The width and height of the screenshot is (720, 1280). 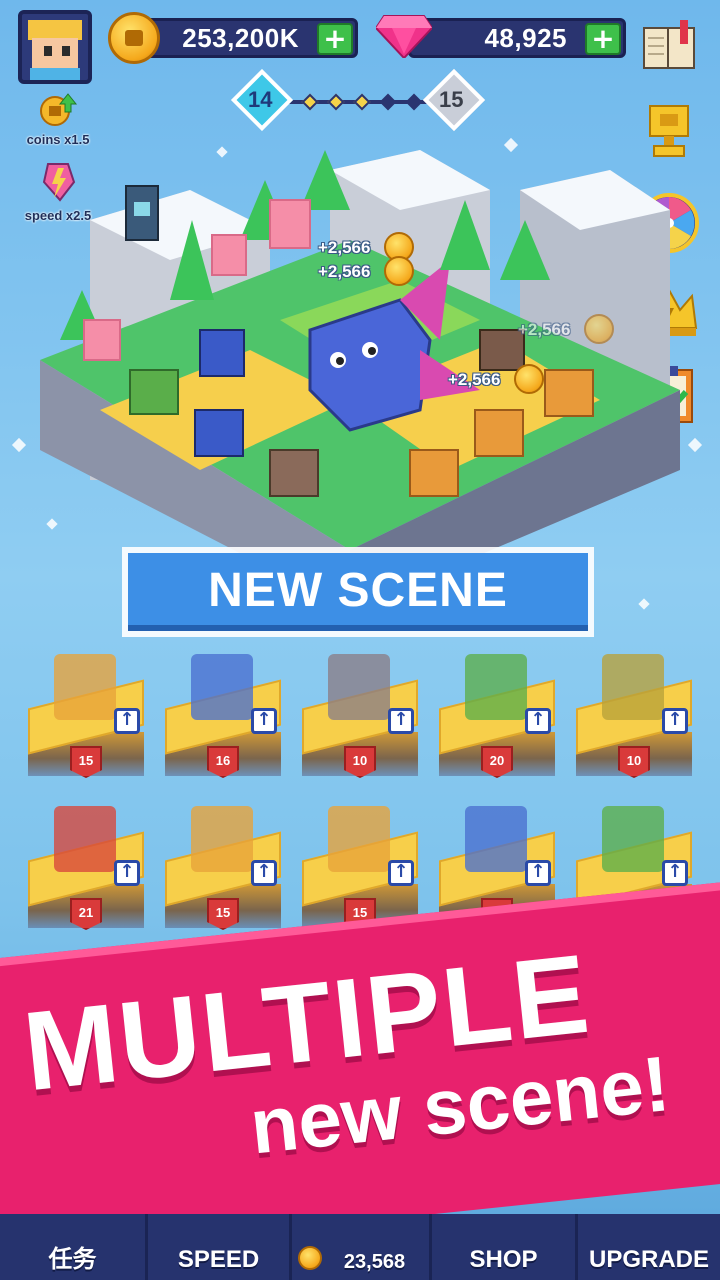 I want to click on level-progress: 14 15, so click(x=358, y=100).